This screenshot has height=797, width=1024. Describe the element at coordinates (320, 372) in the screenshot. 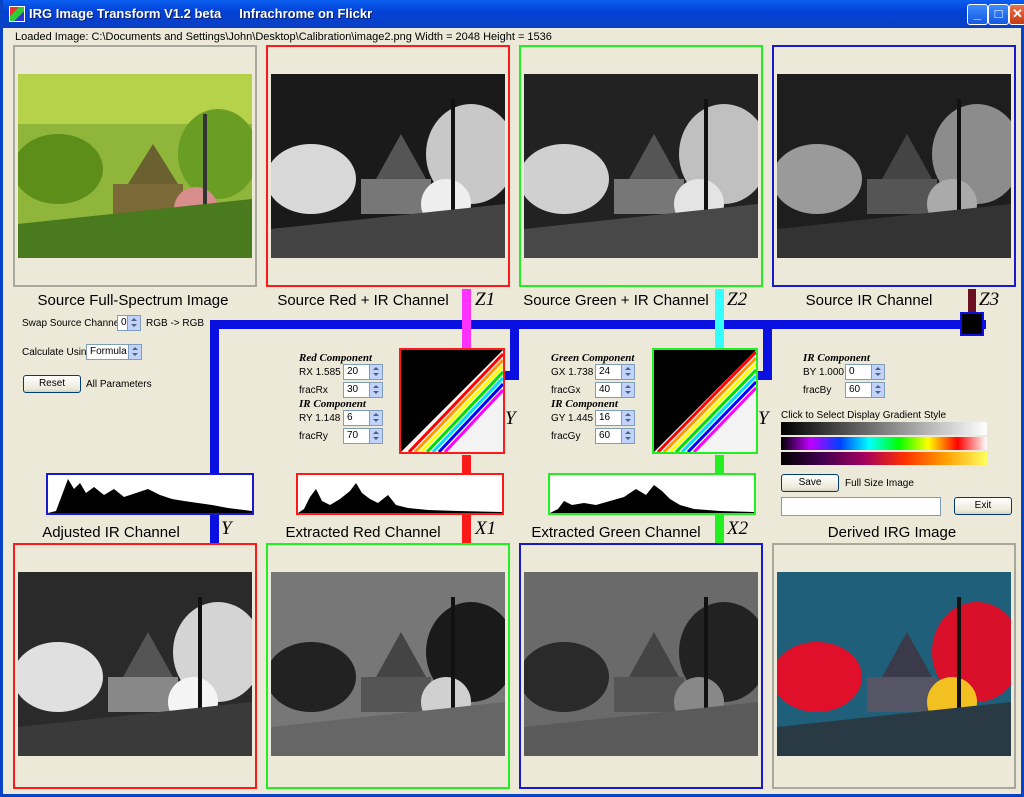

I see `rx-label: RX 1.585` at that location.